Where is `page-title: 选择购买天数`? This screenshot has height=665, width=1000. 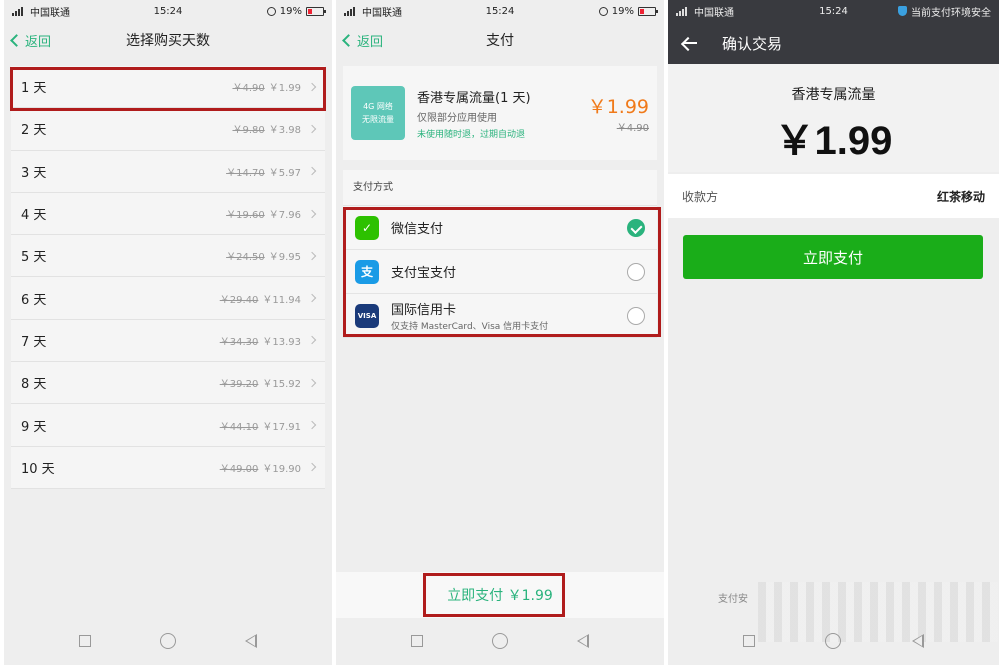 page-title: 选择购买天数 is located at coordinates (168, 41).